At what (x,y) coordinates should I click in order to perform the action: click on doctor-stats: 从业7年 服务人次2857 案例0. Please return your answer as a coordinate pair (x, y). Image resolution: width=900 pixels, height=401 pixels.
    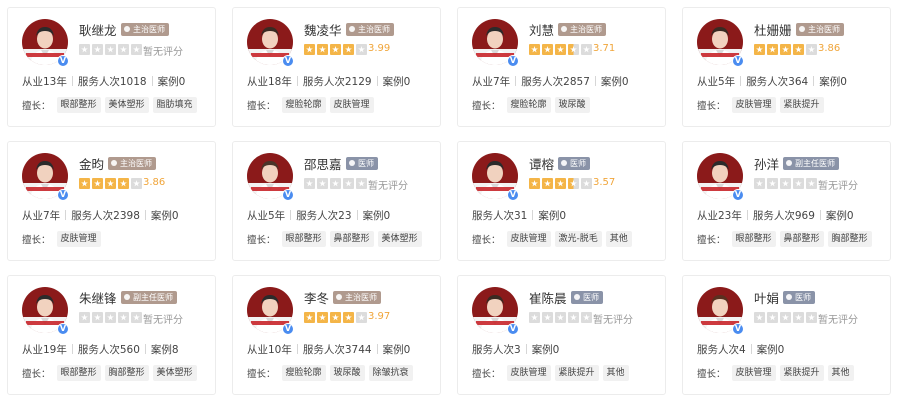
    Looking at the image, I should click on (550, 81).